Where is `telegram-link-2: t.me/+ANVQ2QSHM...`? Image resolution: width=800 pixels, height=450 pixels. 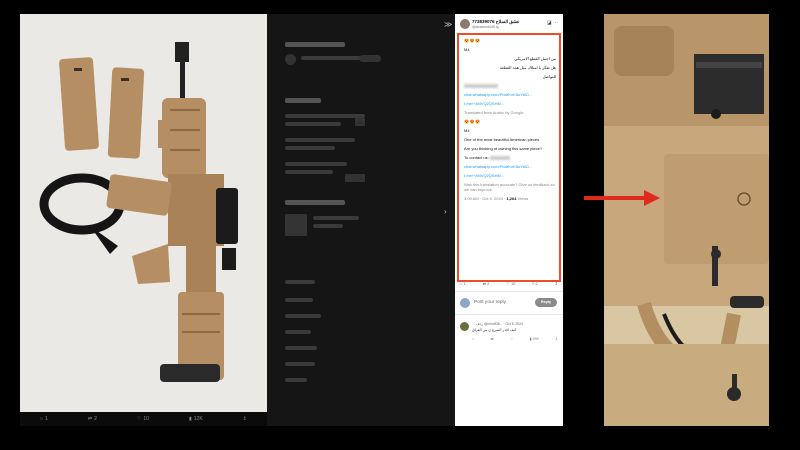 telegram-link-2: t.me/+ANVQ2QSHM... is located at coordinates (510, 175).